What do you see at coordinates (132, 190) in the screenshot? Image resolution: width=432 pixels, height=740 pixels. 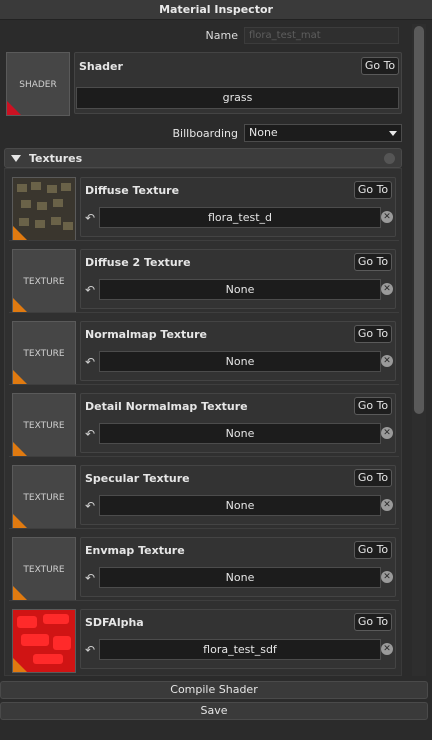 I see `texture-title: Diffuse Texture` at bounding box center [132, 190].